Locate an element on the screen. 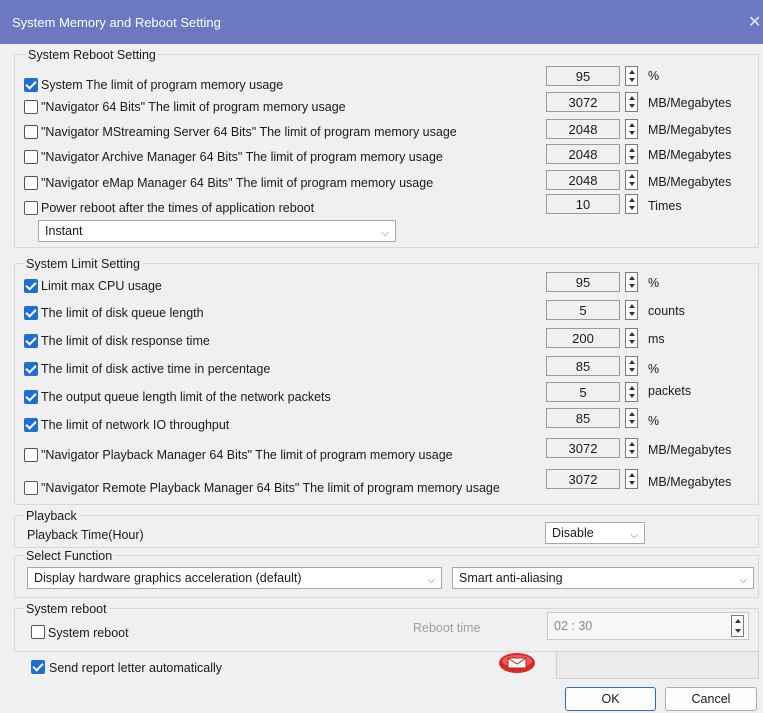 The image size is (763, 713). cancel-button: Cancel is located at coordinates (711, 699).